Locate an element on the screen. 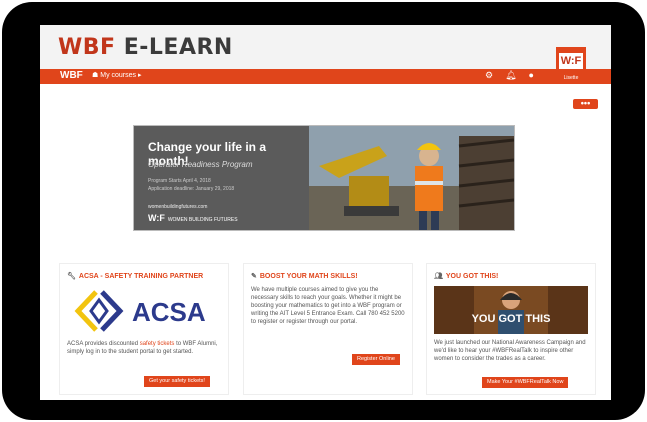  my-courses-label: My courses ▸ is located at coordinates (121, 75).